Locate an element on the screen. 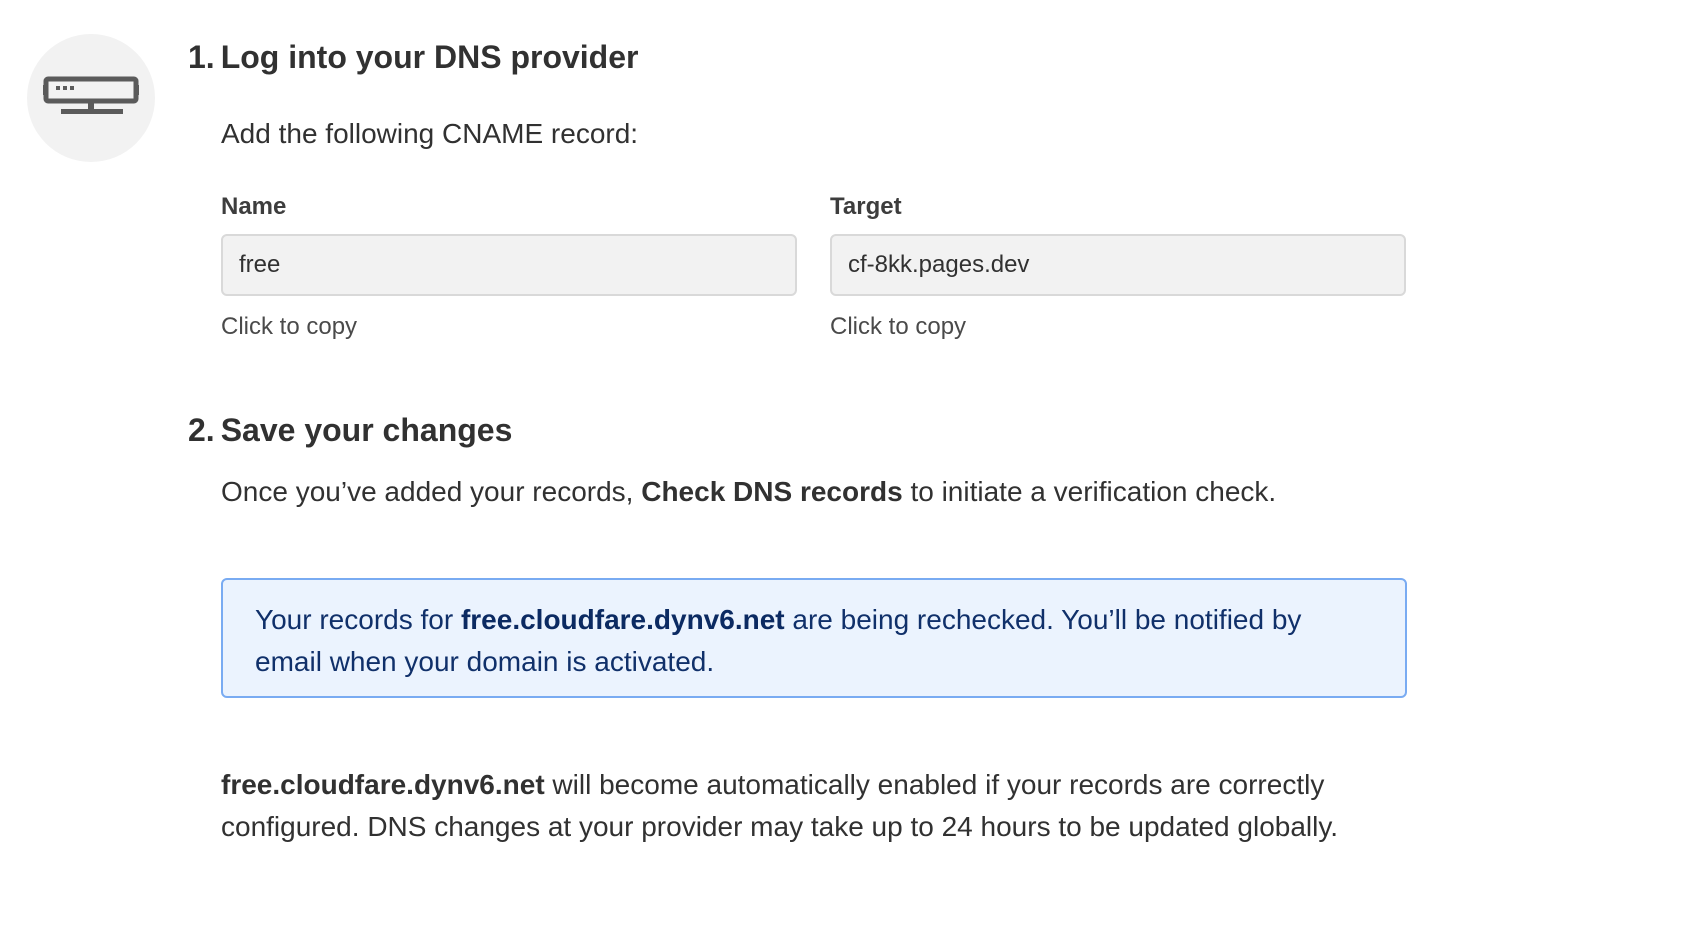 Image resolution: width=1692 pixels, height=938 pixels. step1-heading: 1. Log into your DNS provider is located at coordinates (413, 57).